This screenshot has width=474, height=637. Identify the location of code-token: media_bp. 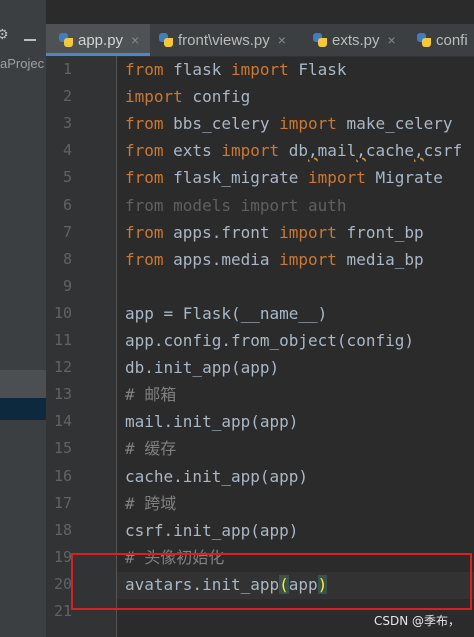
(380, 259).